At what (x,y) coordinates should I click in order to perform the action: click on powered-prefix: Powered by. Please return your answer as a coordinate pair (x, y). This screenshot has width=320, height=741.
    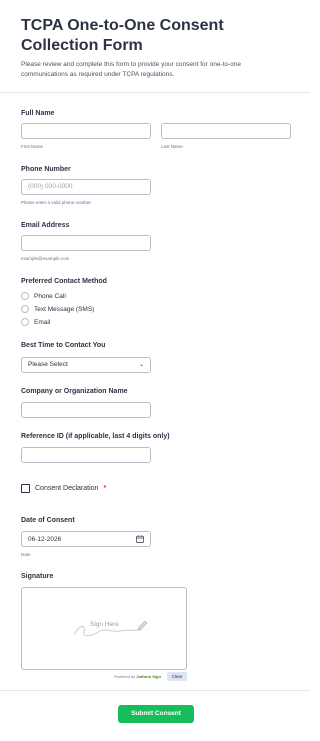
    Looking at the image, I should click on (125, 676).